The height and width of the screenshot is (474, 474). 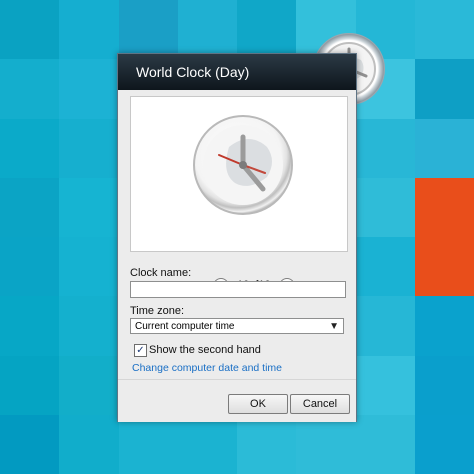 What do you see at coordinates (243, 165) in the screenshot?
I see `preview-clock-icon` at bounding box center [243, 165].